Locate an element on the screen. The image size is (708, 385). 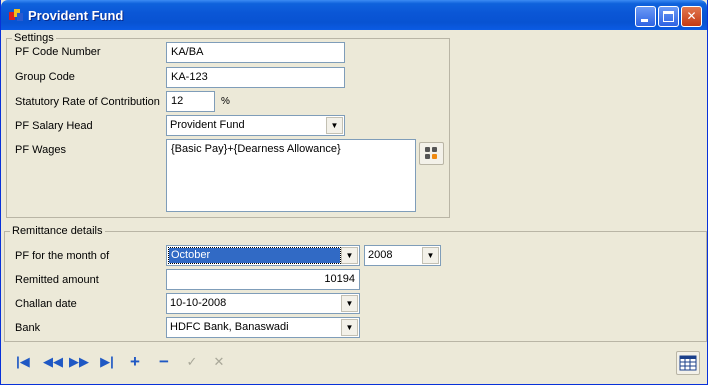
minimize-icon is located at coordinates (644, 20).